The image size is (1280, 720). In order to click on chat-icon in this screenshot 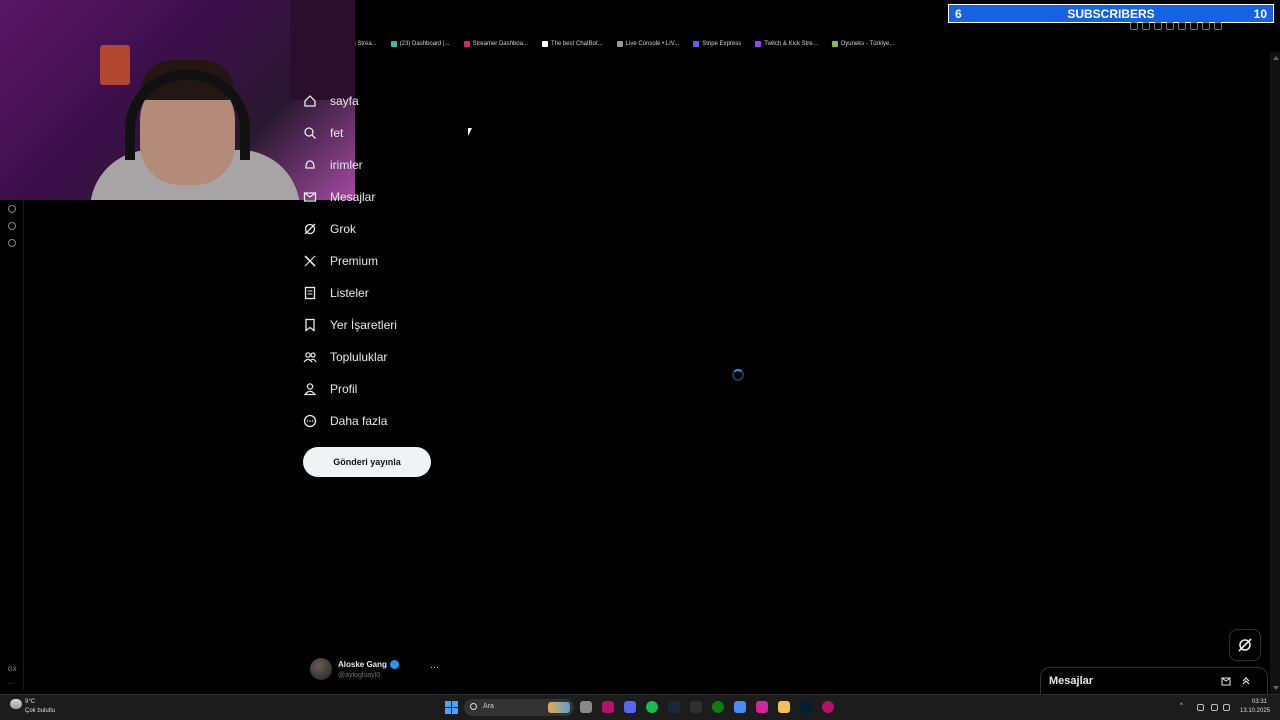, I will do `click(1206, 26)`.